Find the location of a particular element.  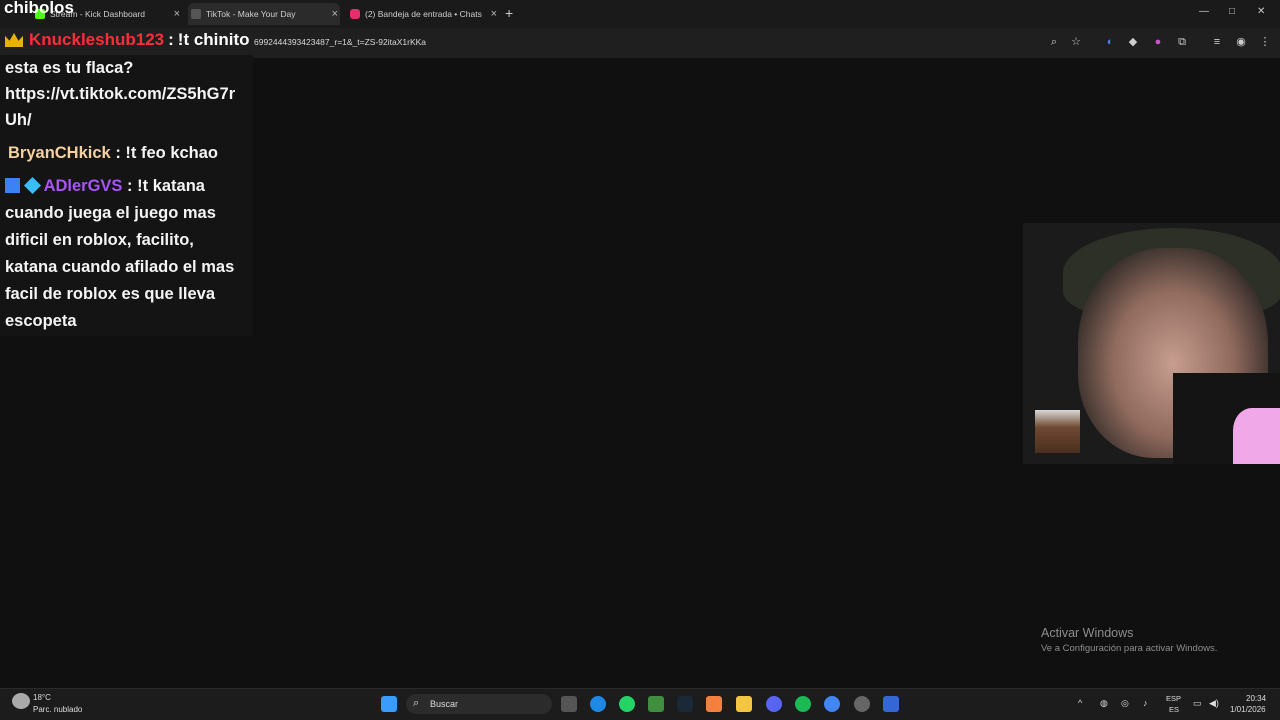

chat-username: Knuckleshub123 is located at coordinates (97, 39).